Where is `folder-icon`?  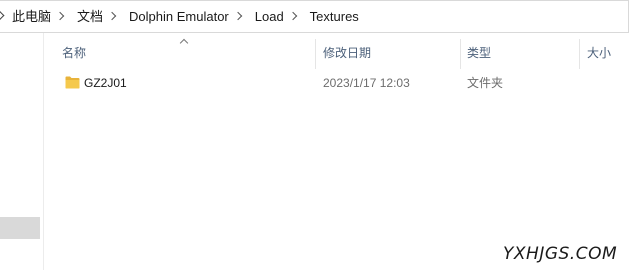 folder-icon is located at coordinates (72, 82).